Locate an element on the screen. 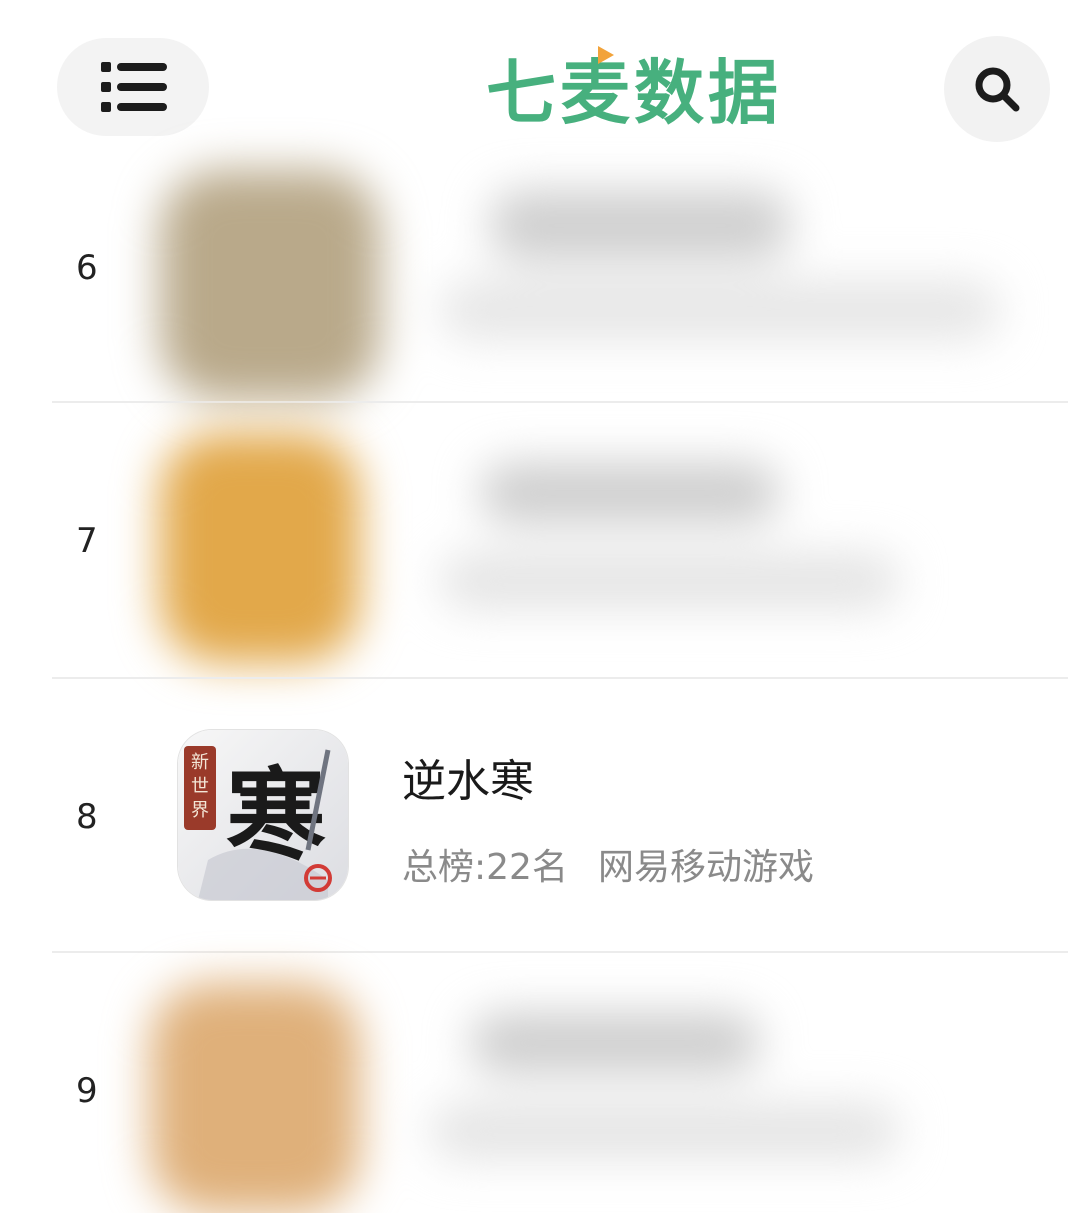 The height and width of the screenshot is (1213, 1068). icon-badge-char: 新 is located at coordinates (200, 762).